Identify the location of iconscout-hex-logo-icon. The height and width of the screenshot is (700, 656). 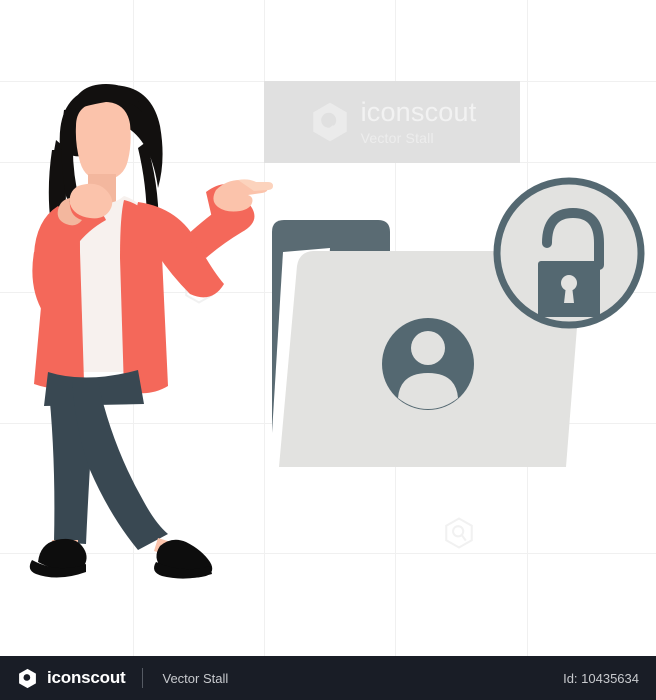
(27, 678).